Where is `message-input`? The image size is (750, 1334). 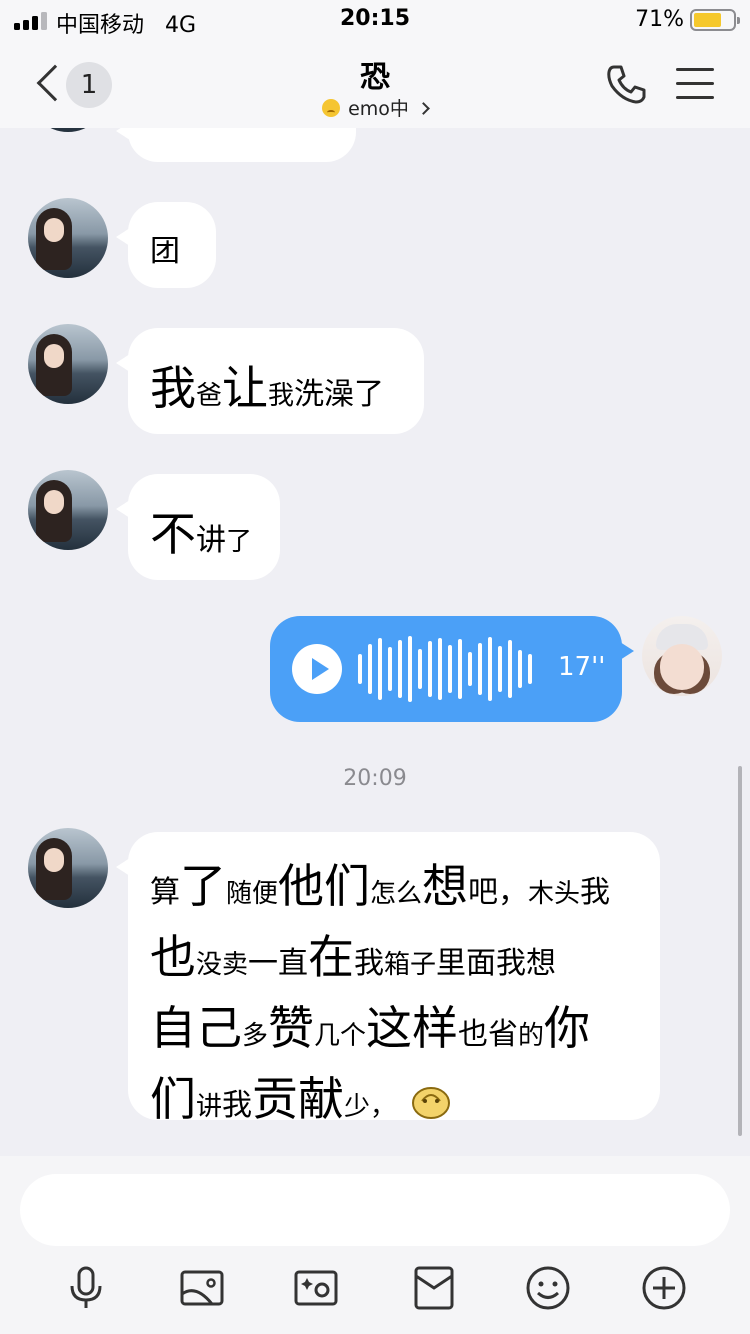 message-input is located at coordinates (375, 1210).